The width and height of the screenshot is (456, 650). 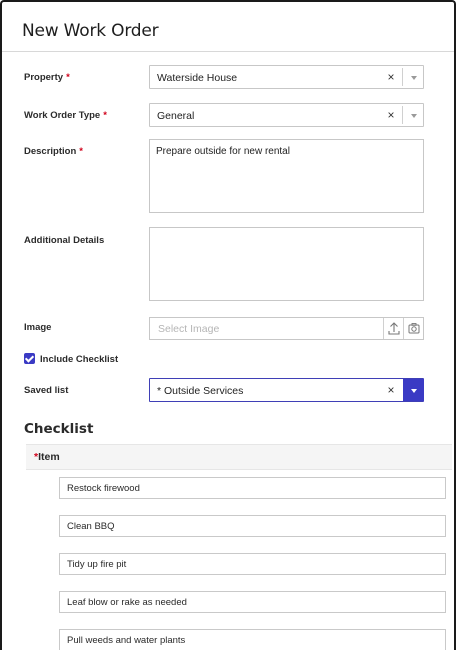 I want to click on camera-icon, so click(x=413, y=328).